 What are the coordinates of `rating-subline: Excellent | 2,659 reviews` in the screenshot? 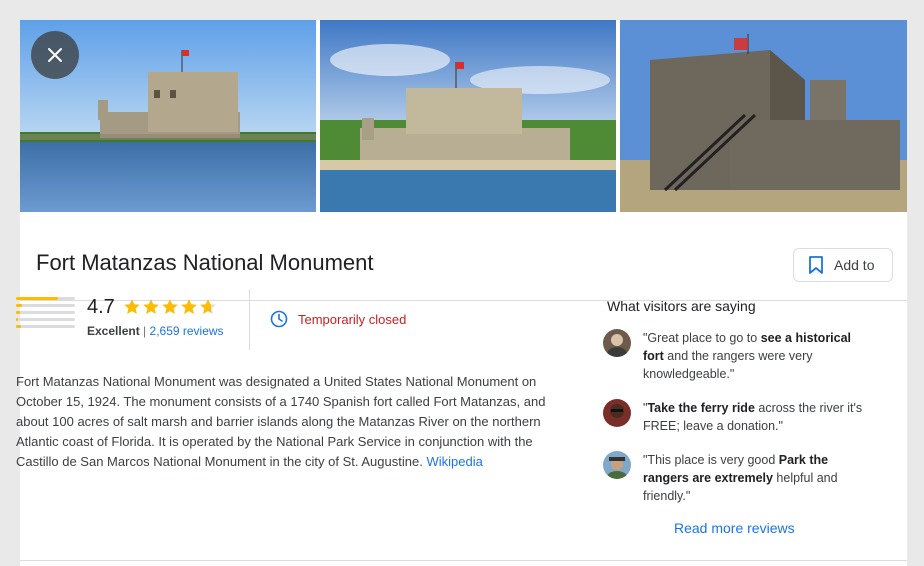 It's located at (155, 331).